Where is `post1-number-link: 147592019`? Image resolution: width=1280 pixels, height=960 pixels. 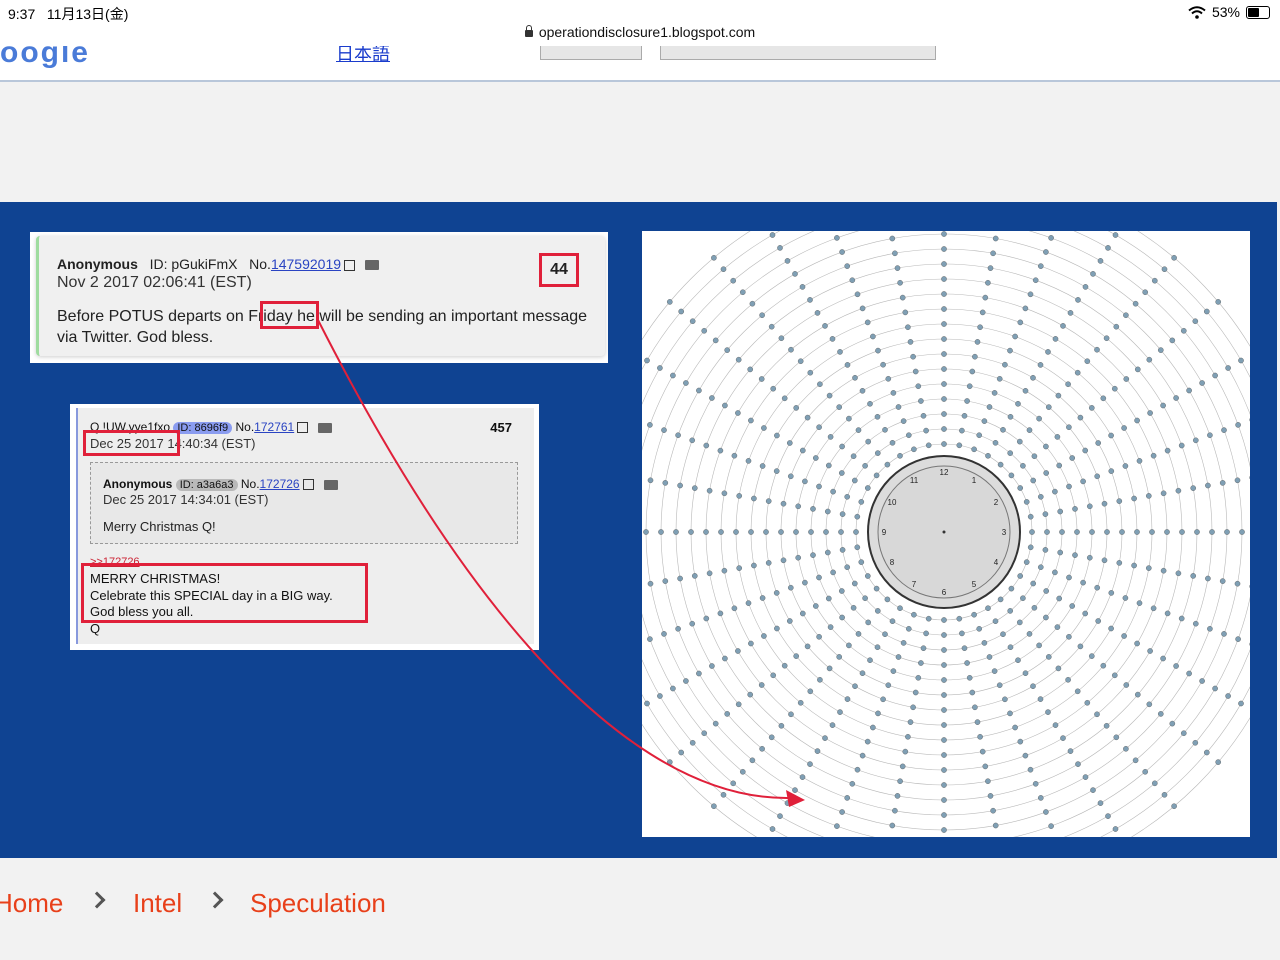
post1-number-link: 147592019 is located at coordinates (306, 264).